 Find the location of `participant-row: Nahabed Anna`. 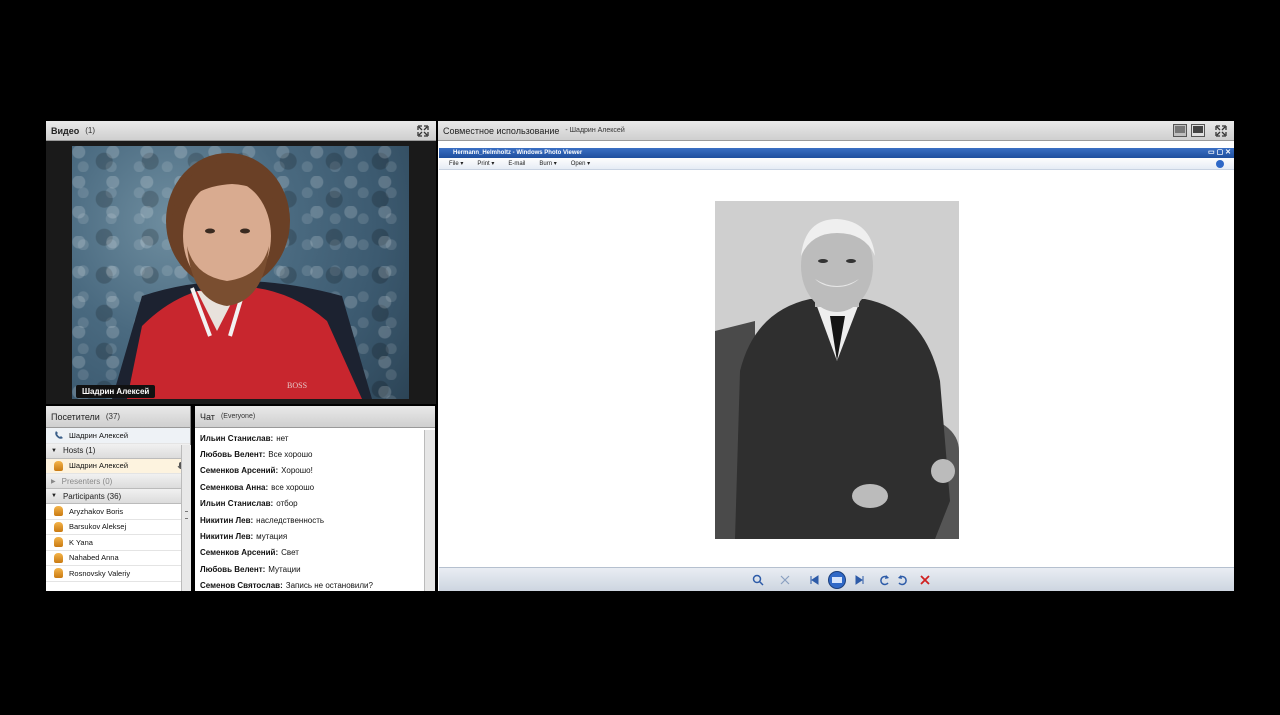

participant-row: Nahabed Anna is located at coordinates (118, 558).